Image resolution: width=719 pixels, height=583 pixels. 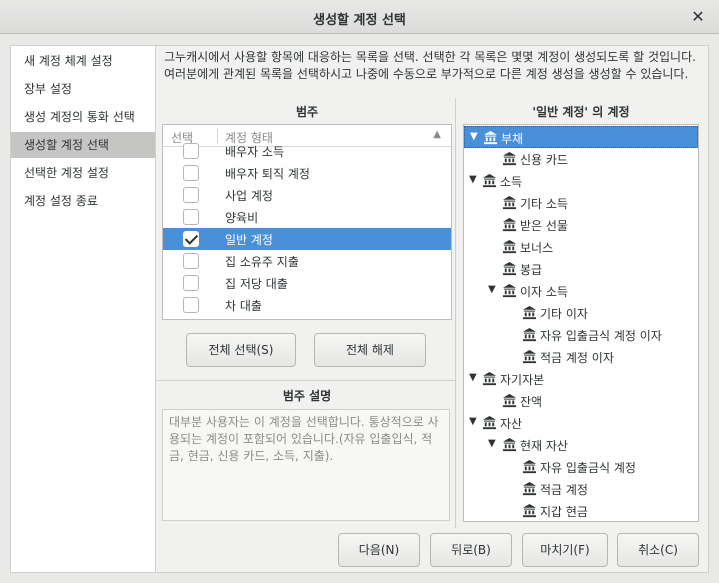 I want to click on tree-row: ▼ 현재 자산, so click(x=581, y=445).